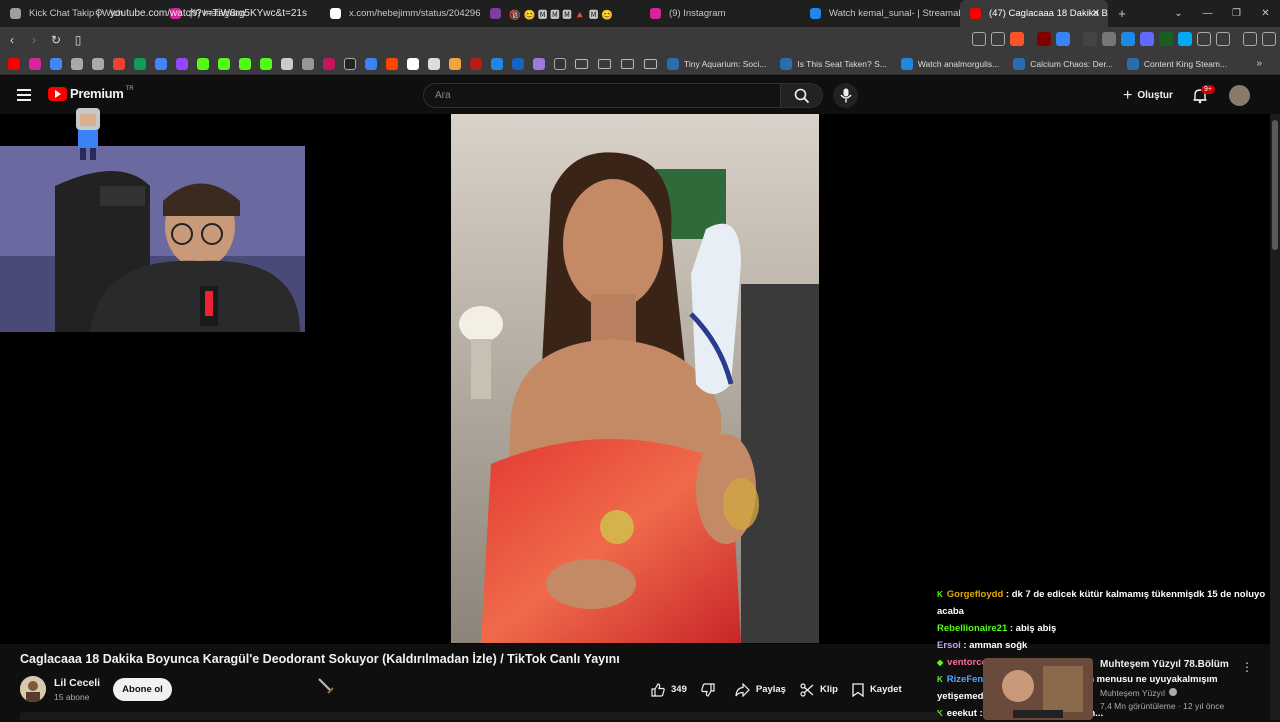  What do you see at coordinates (669, 689) in the screenshot?
I see `like-button: 349` at bounding box center [669, 689].